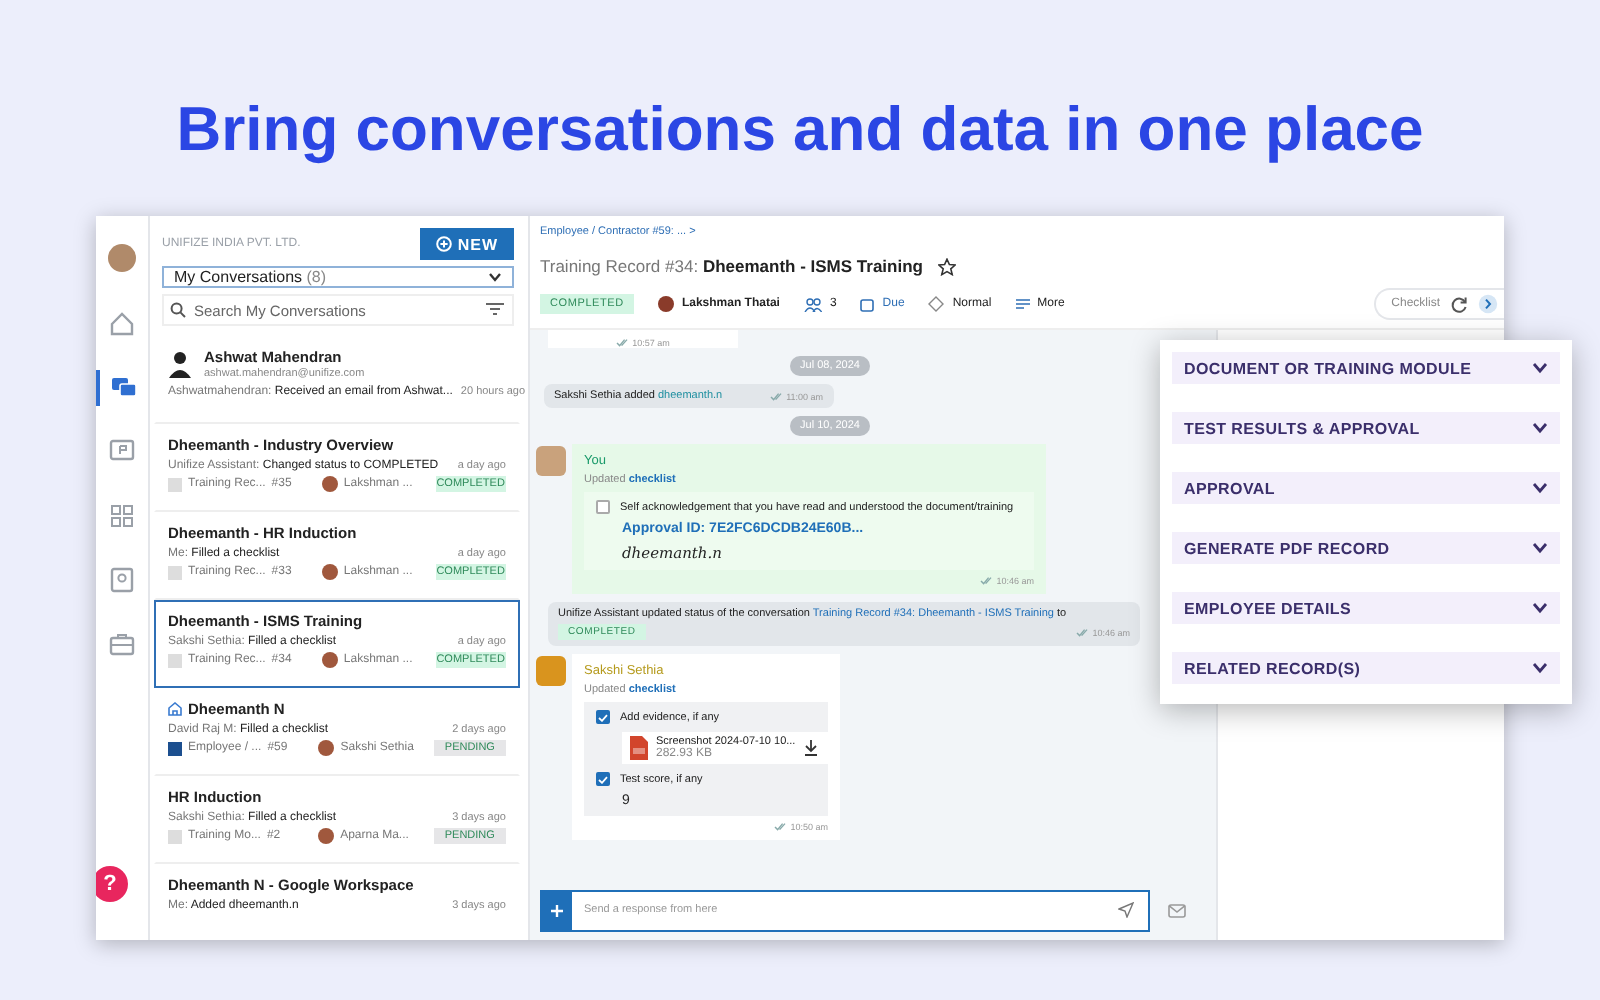 This screenshot has height=1000, width=1600. Describe the element at coordinates (947, 266) in the screenshot. I see `star-icon` at that location.